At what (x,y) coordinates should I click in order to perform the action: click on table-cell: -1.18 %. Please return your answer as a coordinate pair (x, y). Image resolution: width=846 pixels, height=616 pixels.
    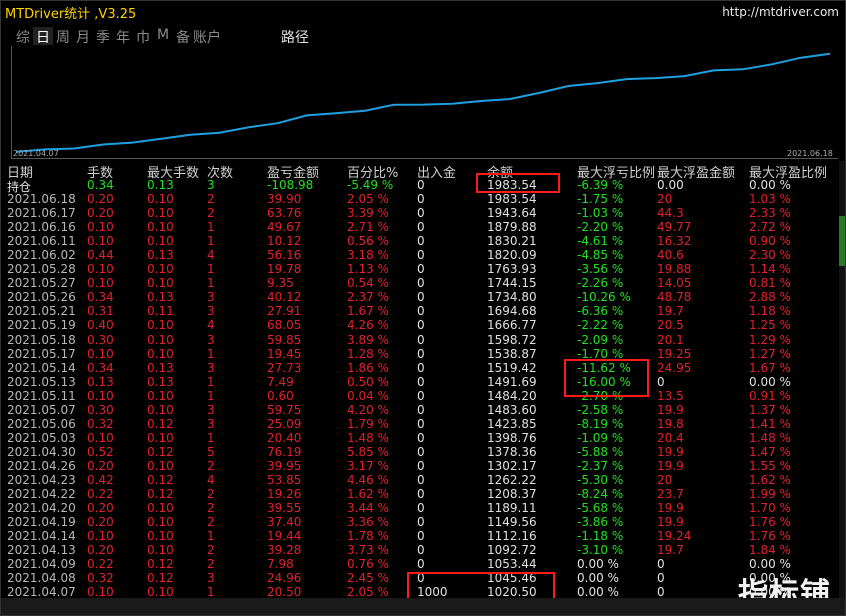
    Looking at the image, I should click on (600, 536).